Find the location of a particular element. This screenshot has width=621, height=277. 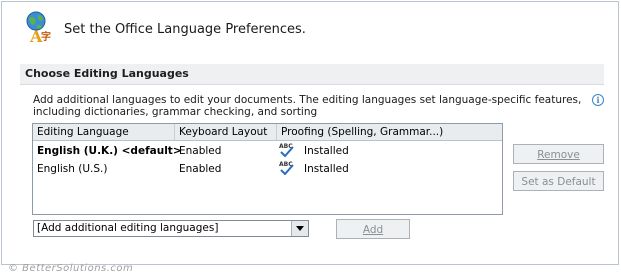

chevron-down-icon is located at coordinates (299, 228).